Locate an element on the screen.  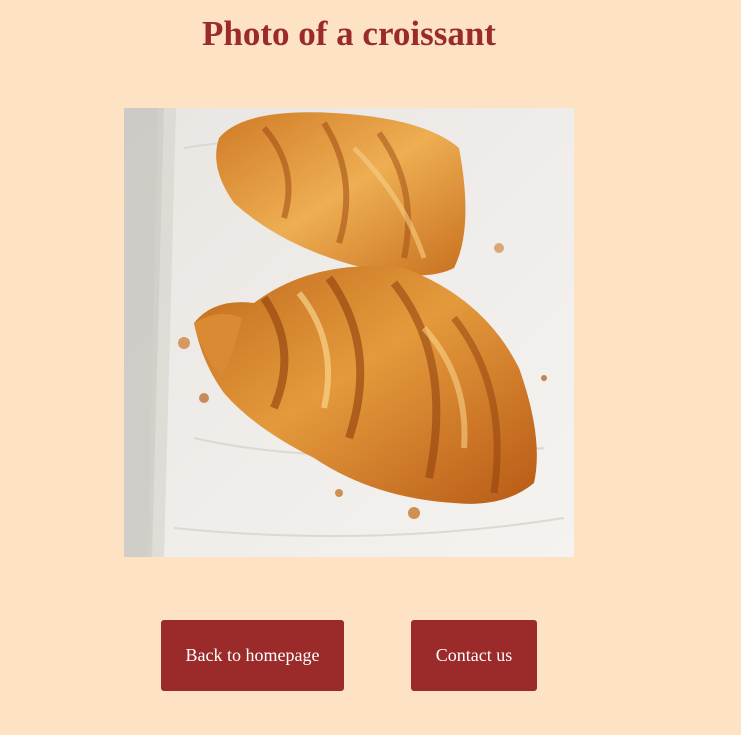
back-to-homepage-button: Back to homepage is located at coordinates (252, 655).